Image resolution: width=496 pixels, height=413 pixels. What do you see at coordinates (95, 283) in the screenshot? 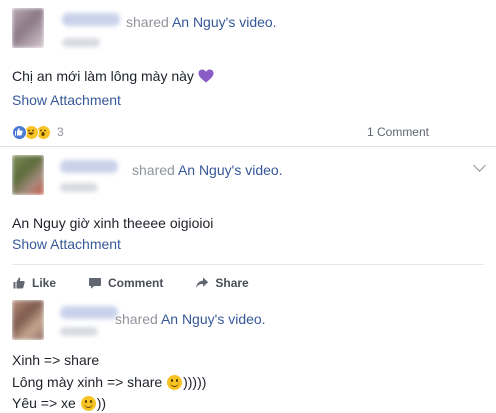
I see `comment-bubble-icon` at bounding box center [95, 283].